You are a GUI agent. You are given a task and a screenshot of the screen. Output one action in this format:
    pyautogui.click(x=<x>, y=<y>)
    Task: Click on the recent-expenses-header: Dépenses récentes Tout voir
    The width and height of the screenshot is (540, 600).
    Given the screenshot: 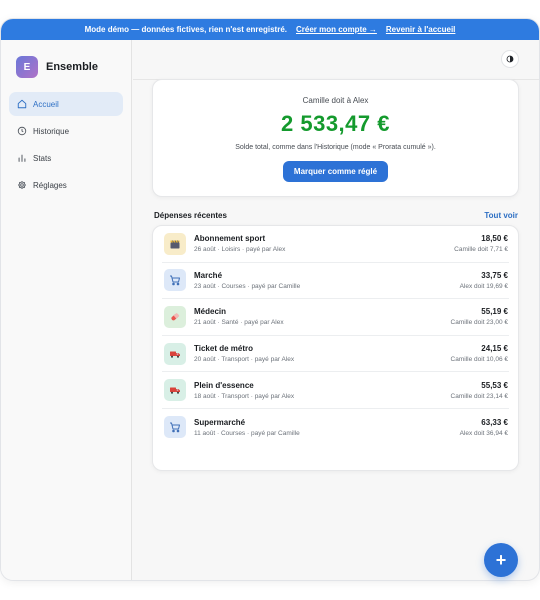 What is the action you would take?
    pyautogui.click(x=336, y=215)
    